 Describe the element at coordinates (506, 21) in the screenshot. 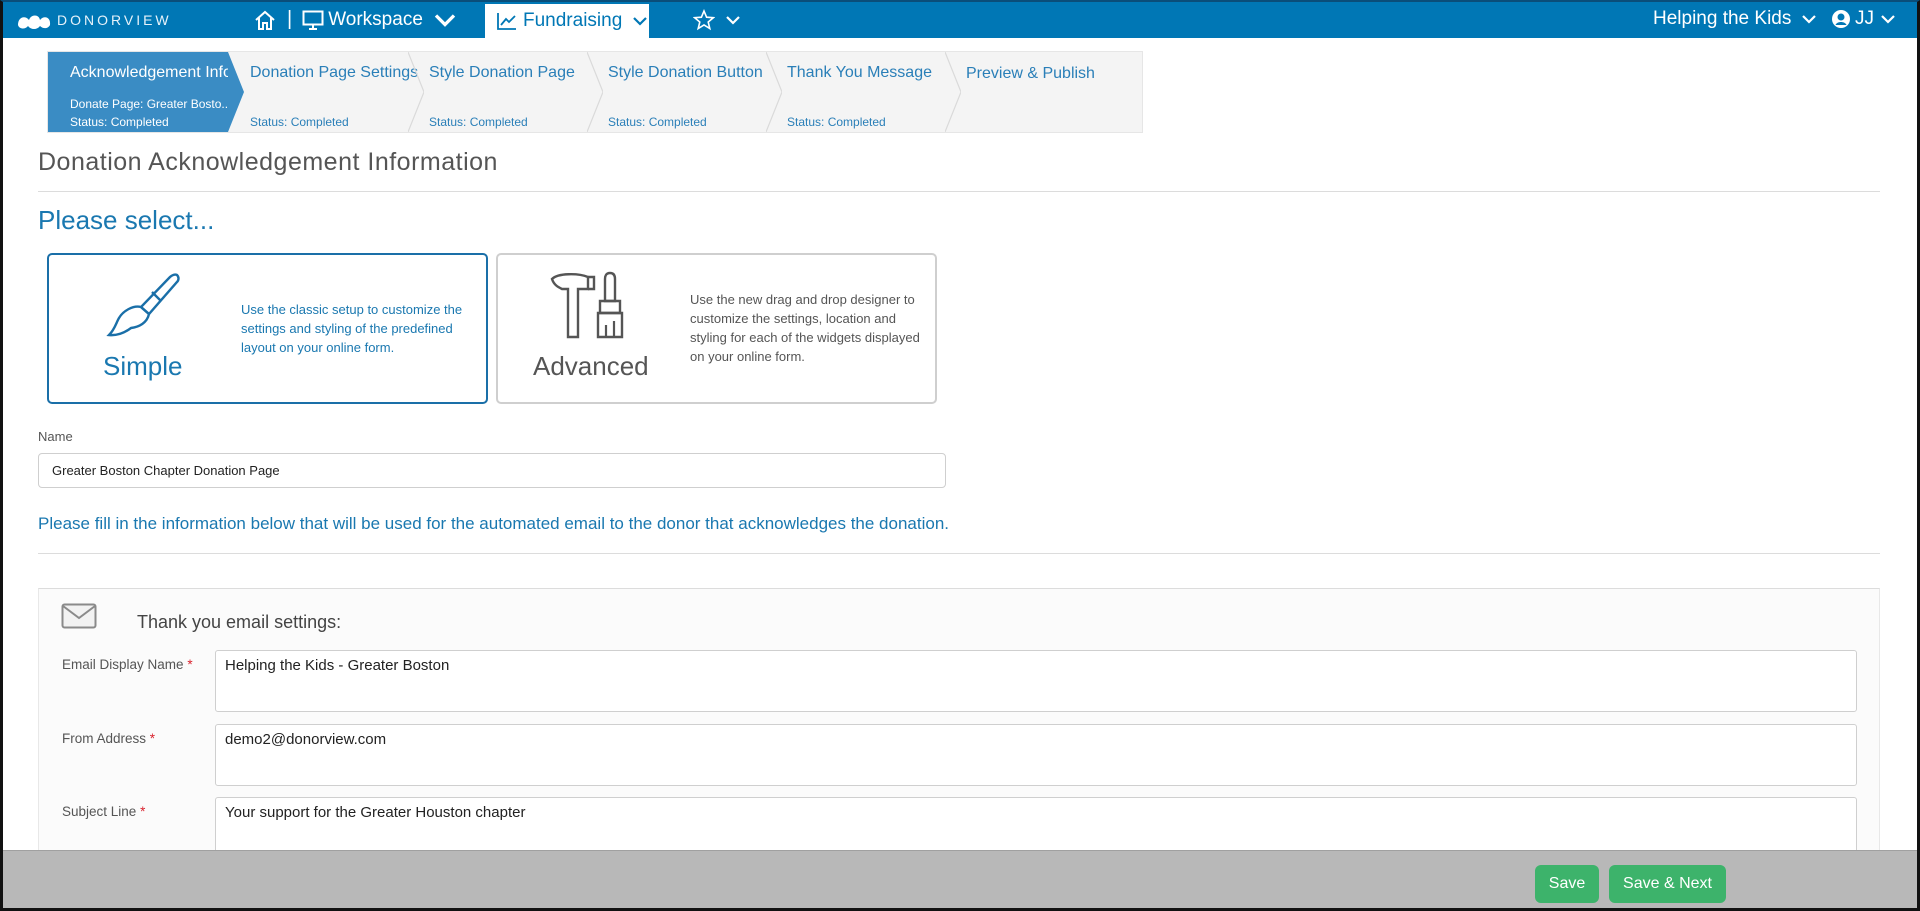

I see `trend-chart-icon` at that location.